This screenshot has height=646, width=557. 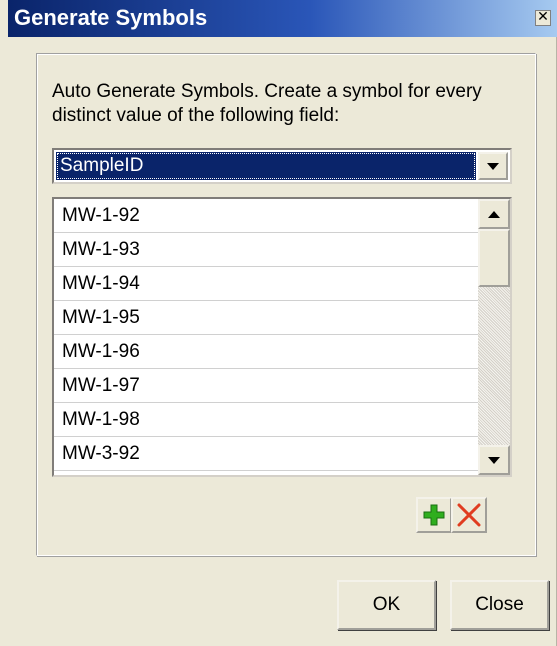 What do you see at coordinates (266, 250) in the screenshot?
I see `list-item: MW-1-93` at bounding box center [266, 250].